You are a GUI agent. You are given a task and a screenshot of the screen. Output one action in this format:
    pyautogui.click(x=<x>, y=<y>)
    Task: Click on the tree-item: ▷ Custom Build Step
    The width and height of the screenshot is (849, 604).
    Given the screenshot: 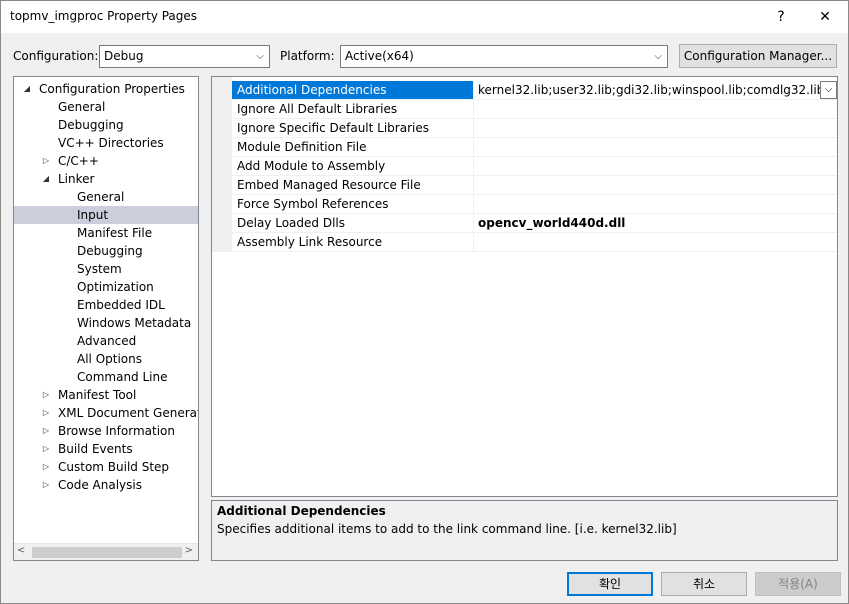 What is the action you would take?
    pyautogui.click(x=106, y=467)
    